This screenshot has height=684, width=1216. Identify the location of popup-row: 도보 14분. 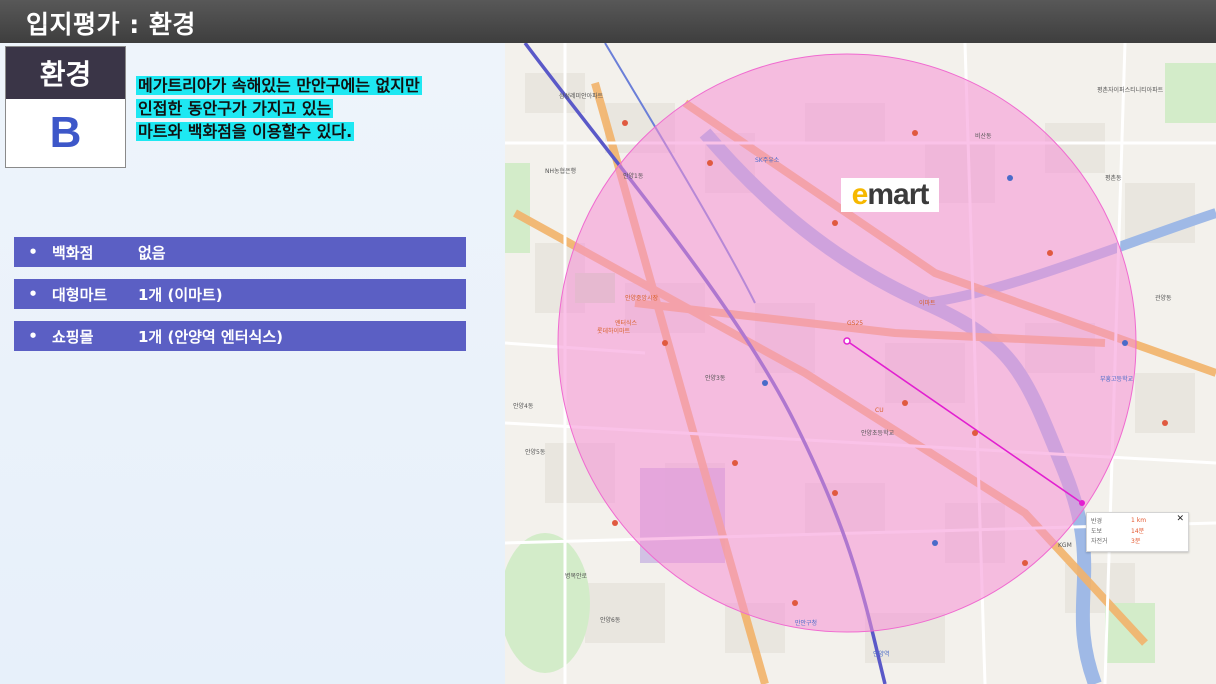
(1118, 531).